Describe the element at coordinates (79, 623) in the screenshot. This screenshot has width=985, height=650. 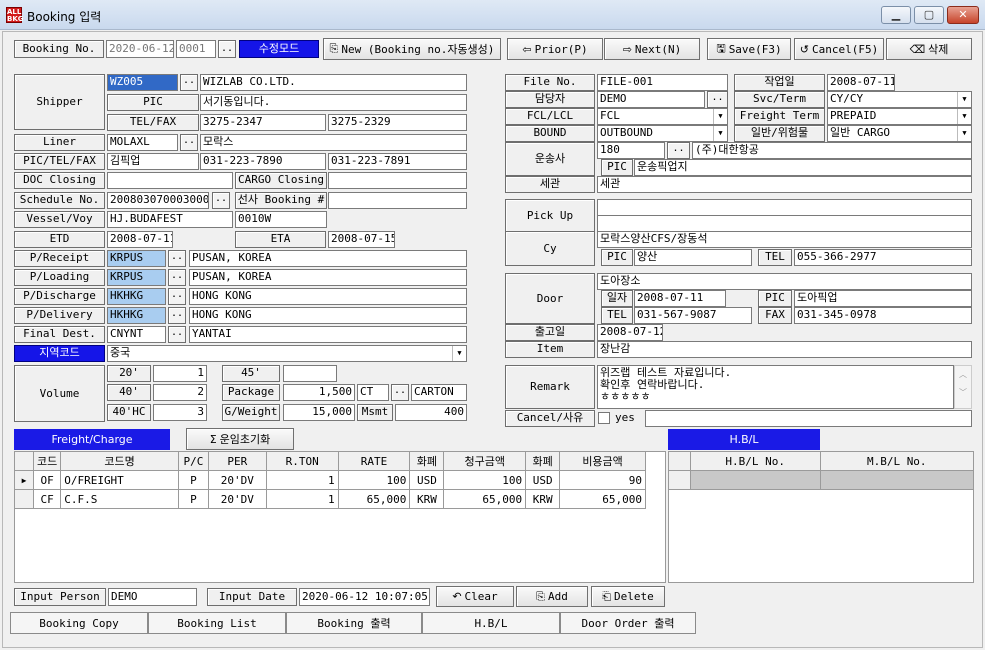
I see `booking-copy-tab: Booking Copy` at that location.